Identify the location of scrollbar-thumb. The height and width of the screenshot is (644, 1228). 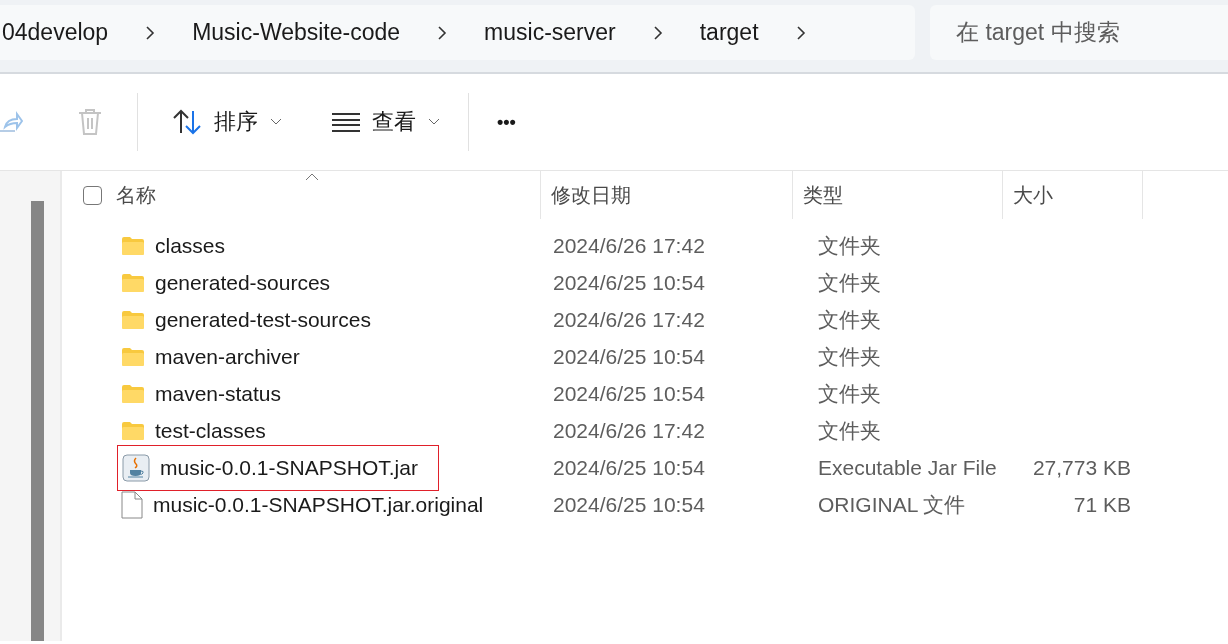
(37, 421).